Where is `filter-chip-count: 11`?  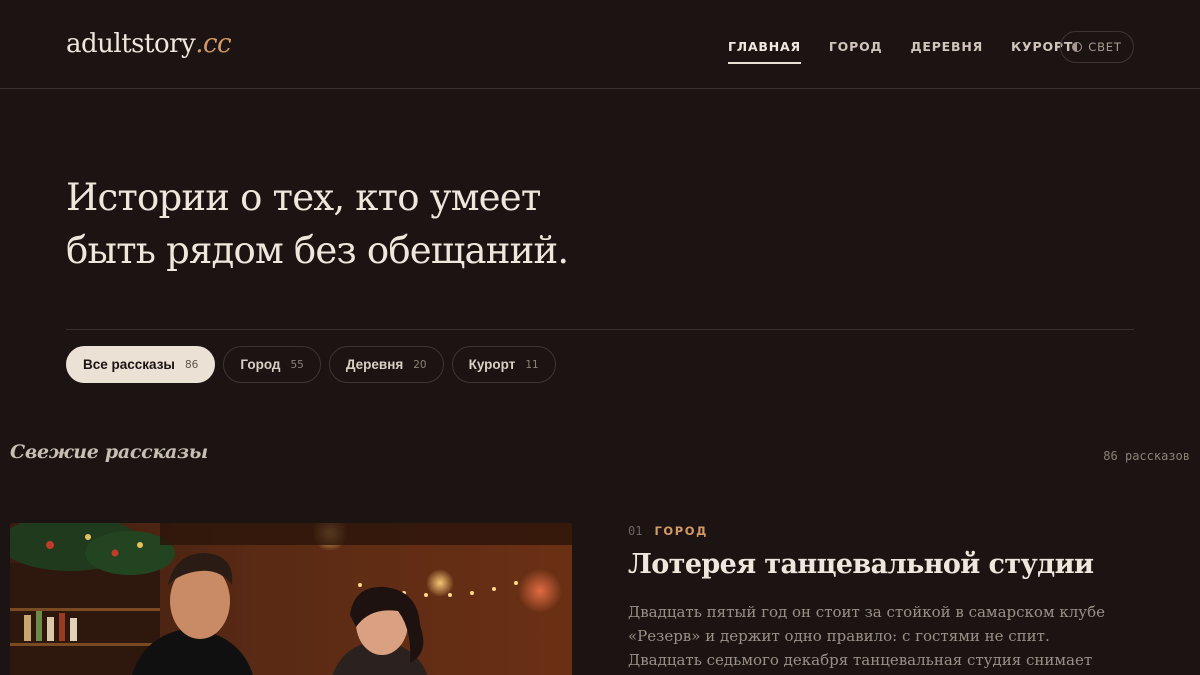 filter-chip-count: 11 is located at coordinates (532, 364).